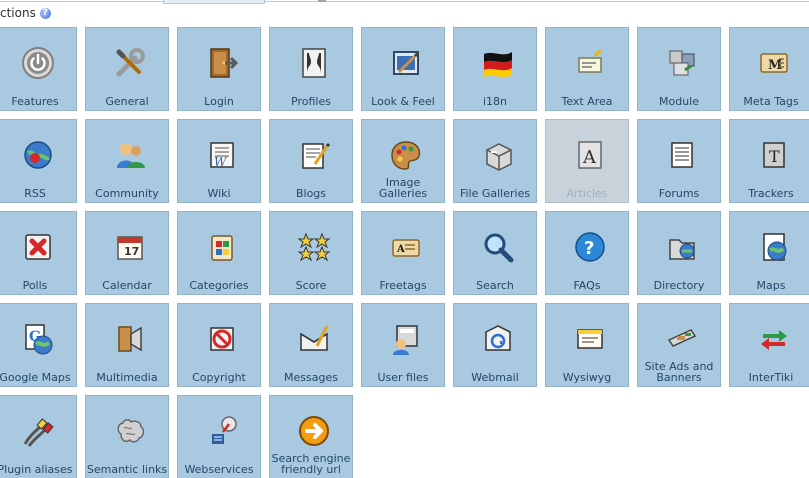  I want to click on admin-tile-webmail: Webmail, so click(495, 345).